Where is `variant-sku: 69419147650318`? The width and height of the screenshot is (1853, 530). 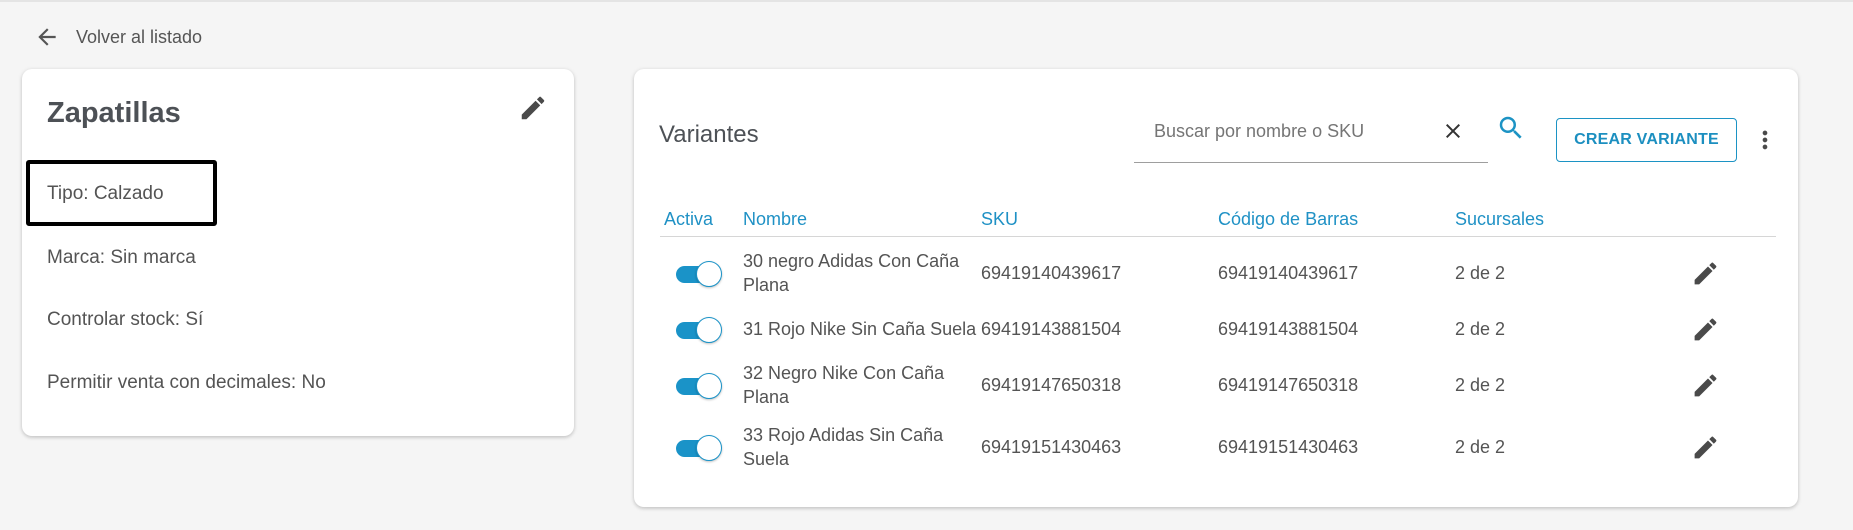 variant-sku: 69419147650318 is located at coordinates (1051, 385).